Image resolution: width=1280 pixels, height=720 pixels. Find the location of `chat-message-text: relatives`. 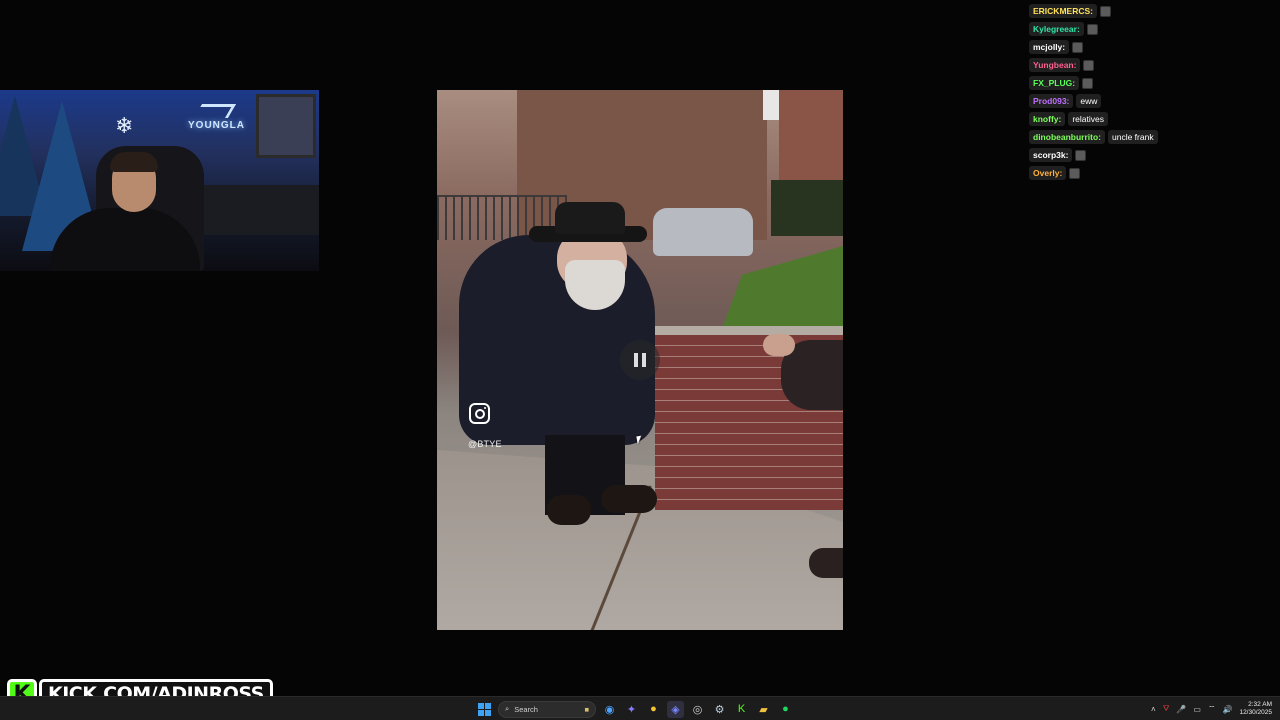

chat-message-text: relatives is located at coordinates (1088, 119).